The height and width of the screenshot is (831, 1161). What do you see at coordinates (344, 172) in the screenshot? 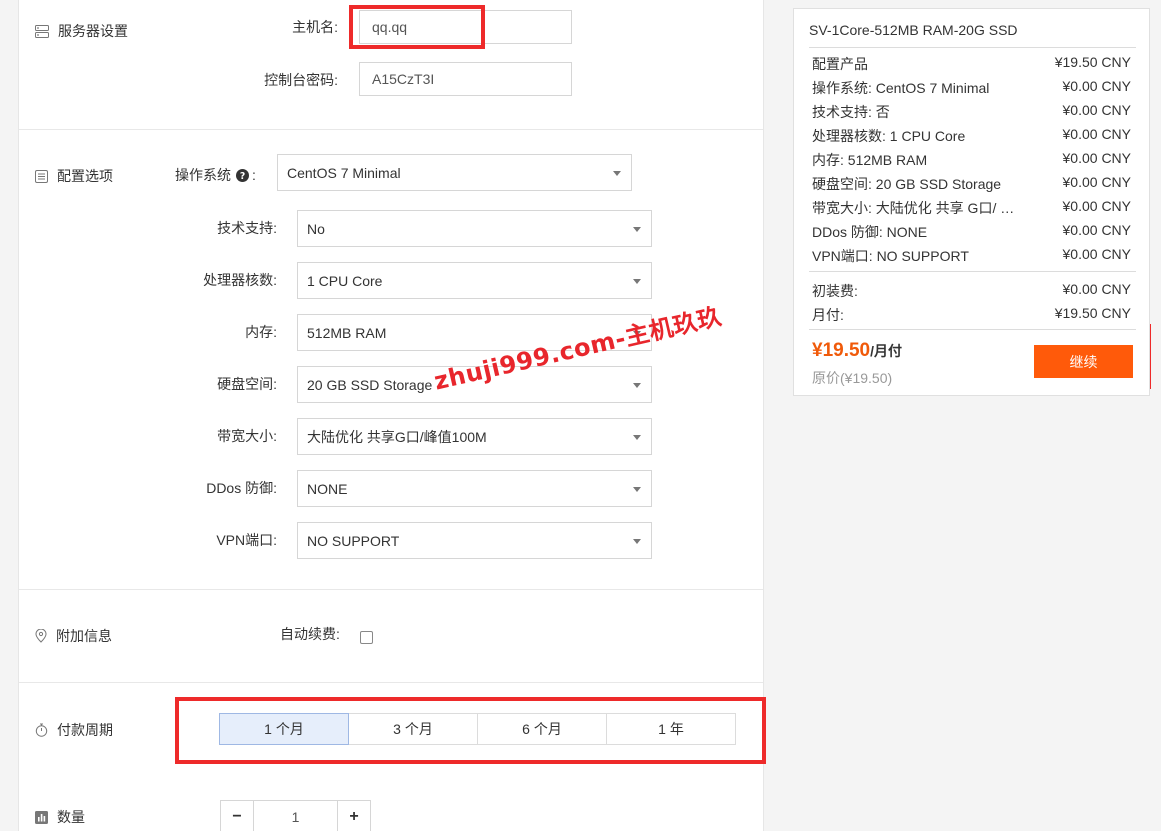
I see `os-select-value: CentOS 7 Minimal` at bounding box center [344, 172].